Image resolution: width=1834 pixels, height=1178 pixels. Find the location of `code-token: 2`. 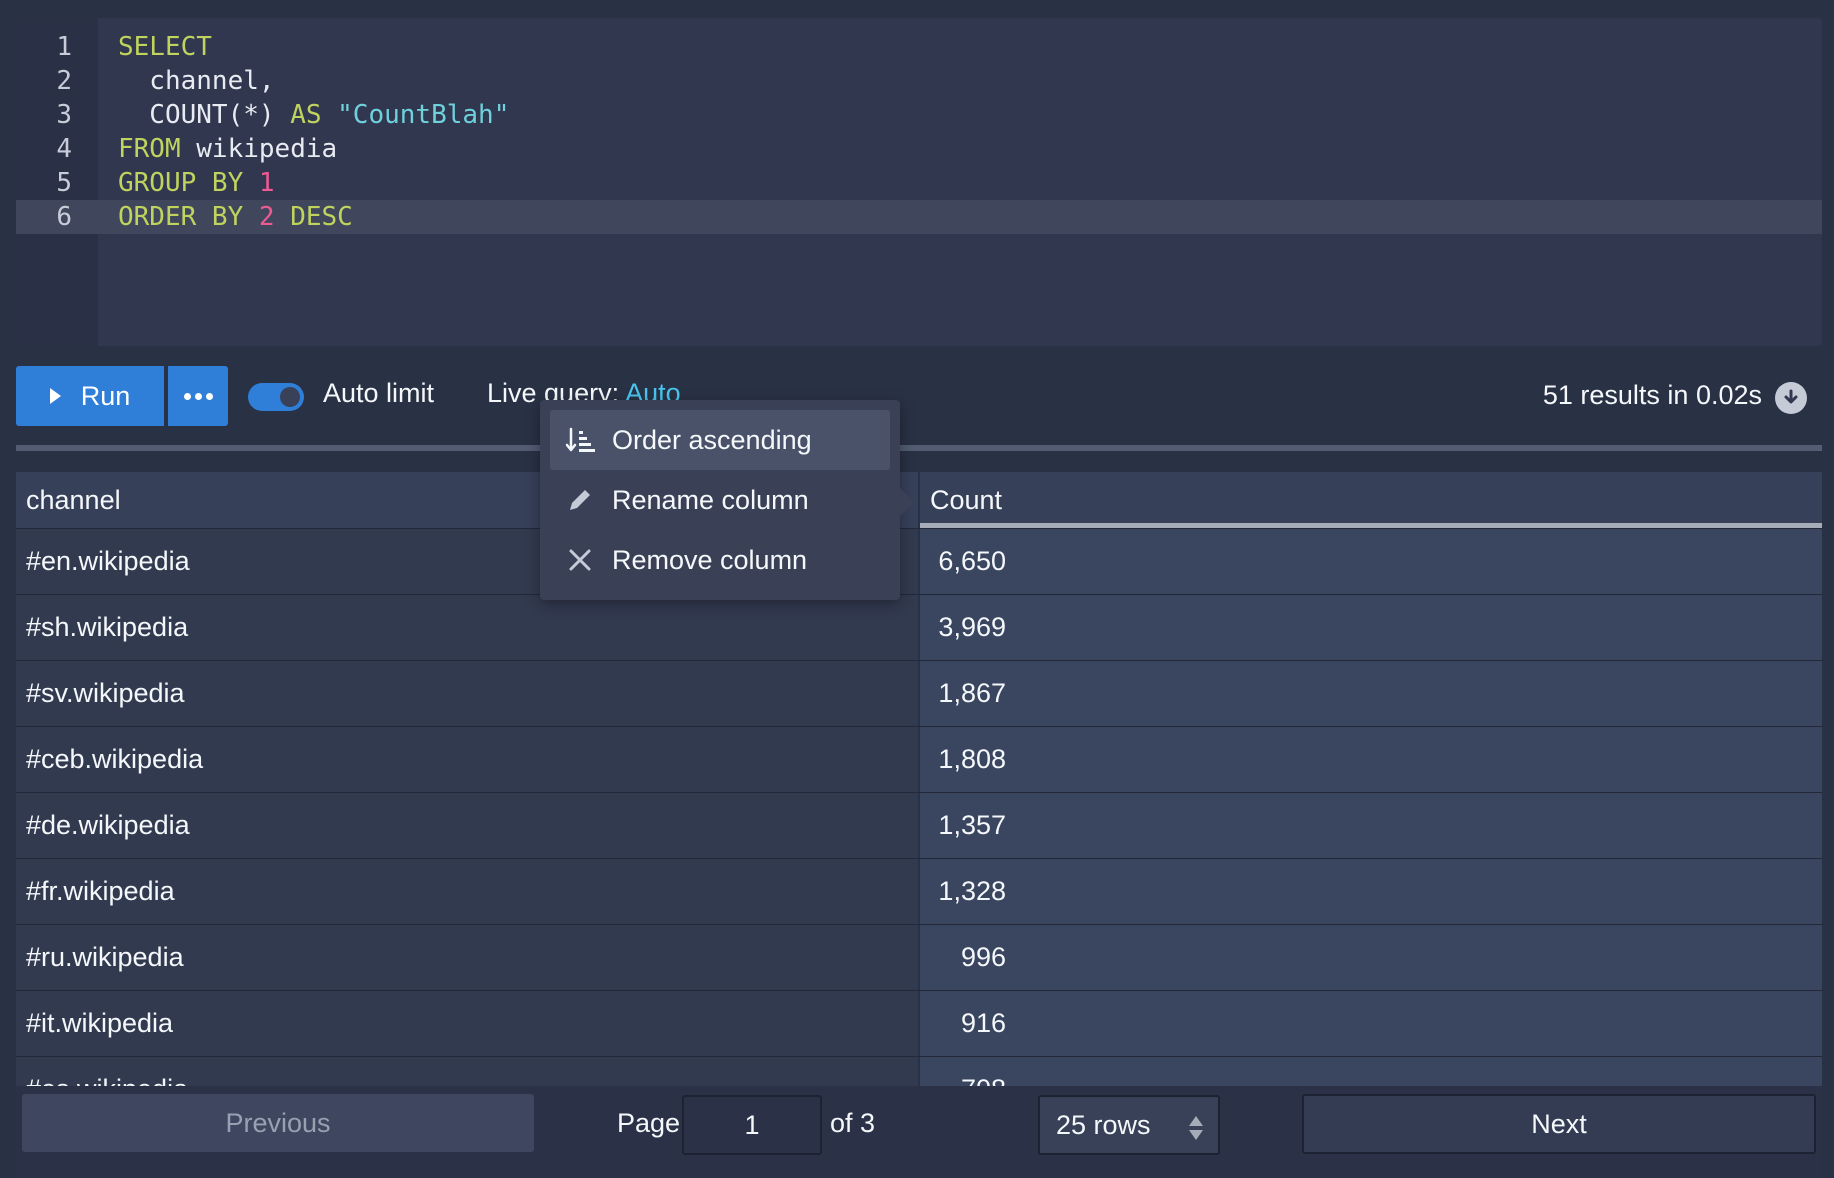

code-token: 2 is located at coordinates (266, 217).